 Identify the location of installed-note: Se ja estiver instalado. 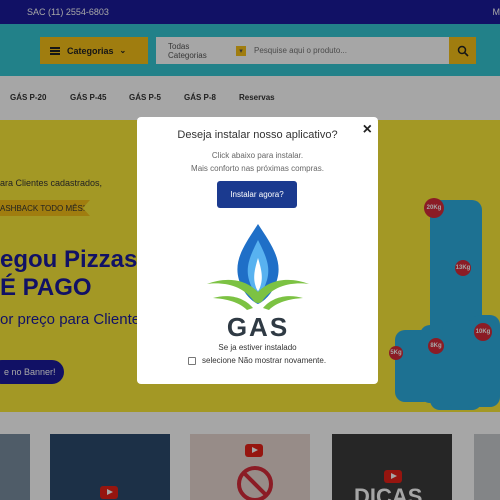
(257, 347).